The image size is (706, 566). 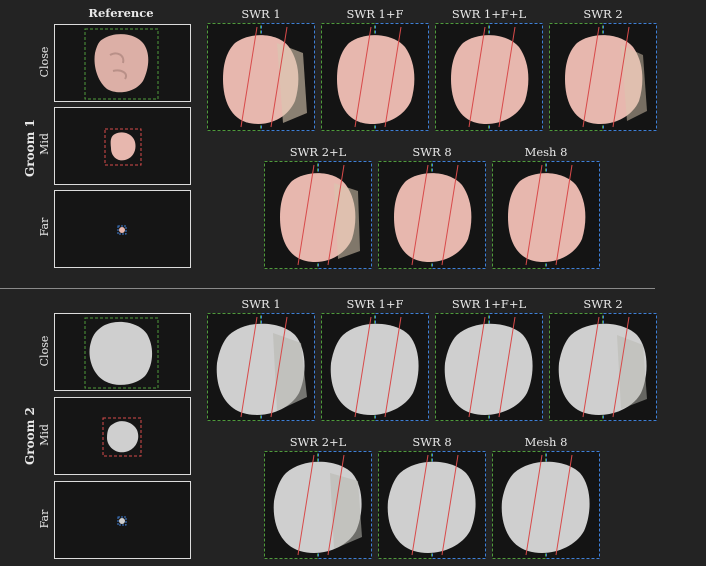 I want to click on row-label-far-1: Far, so click(x=44, y=227).